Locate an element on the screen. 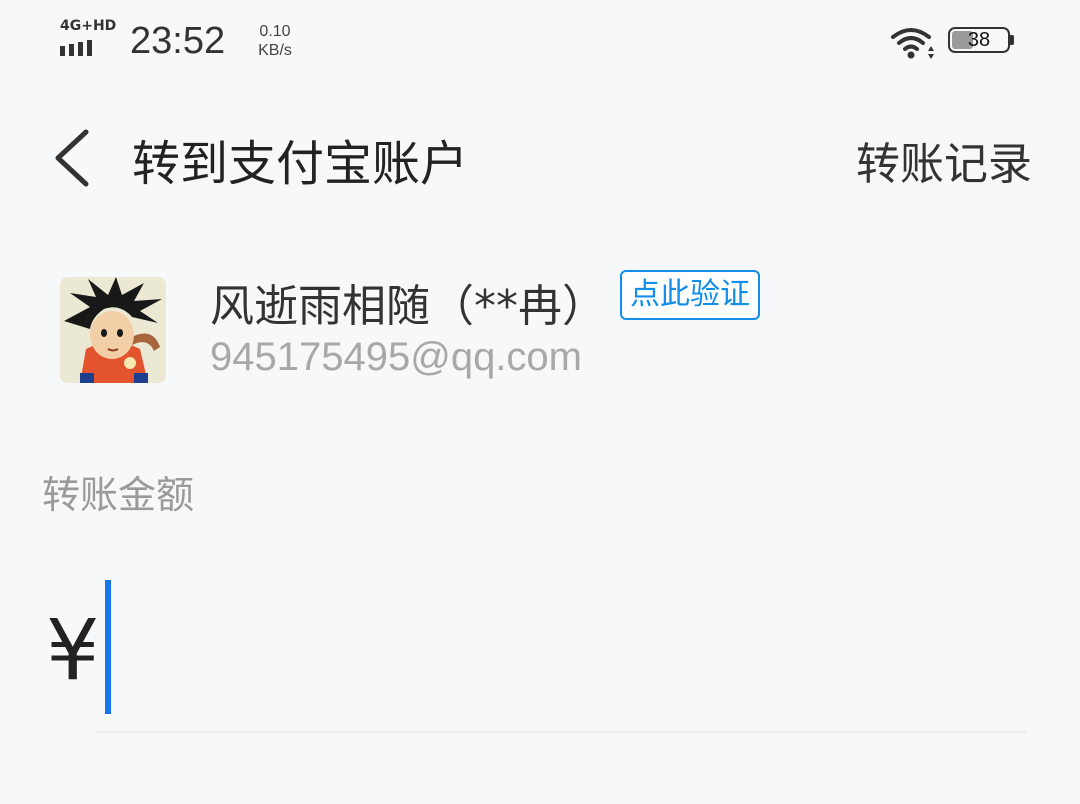 The width and height of the screenshot is (1080, 804). wifi-icon is located at coordinates (912, 43).